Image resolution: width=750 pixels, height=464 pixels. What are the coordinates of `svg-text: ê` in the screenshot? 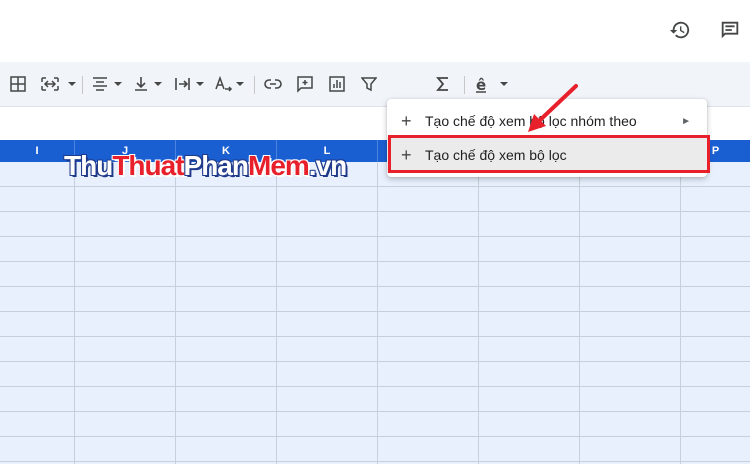 It's located at (481, 84).